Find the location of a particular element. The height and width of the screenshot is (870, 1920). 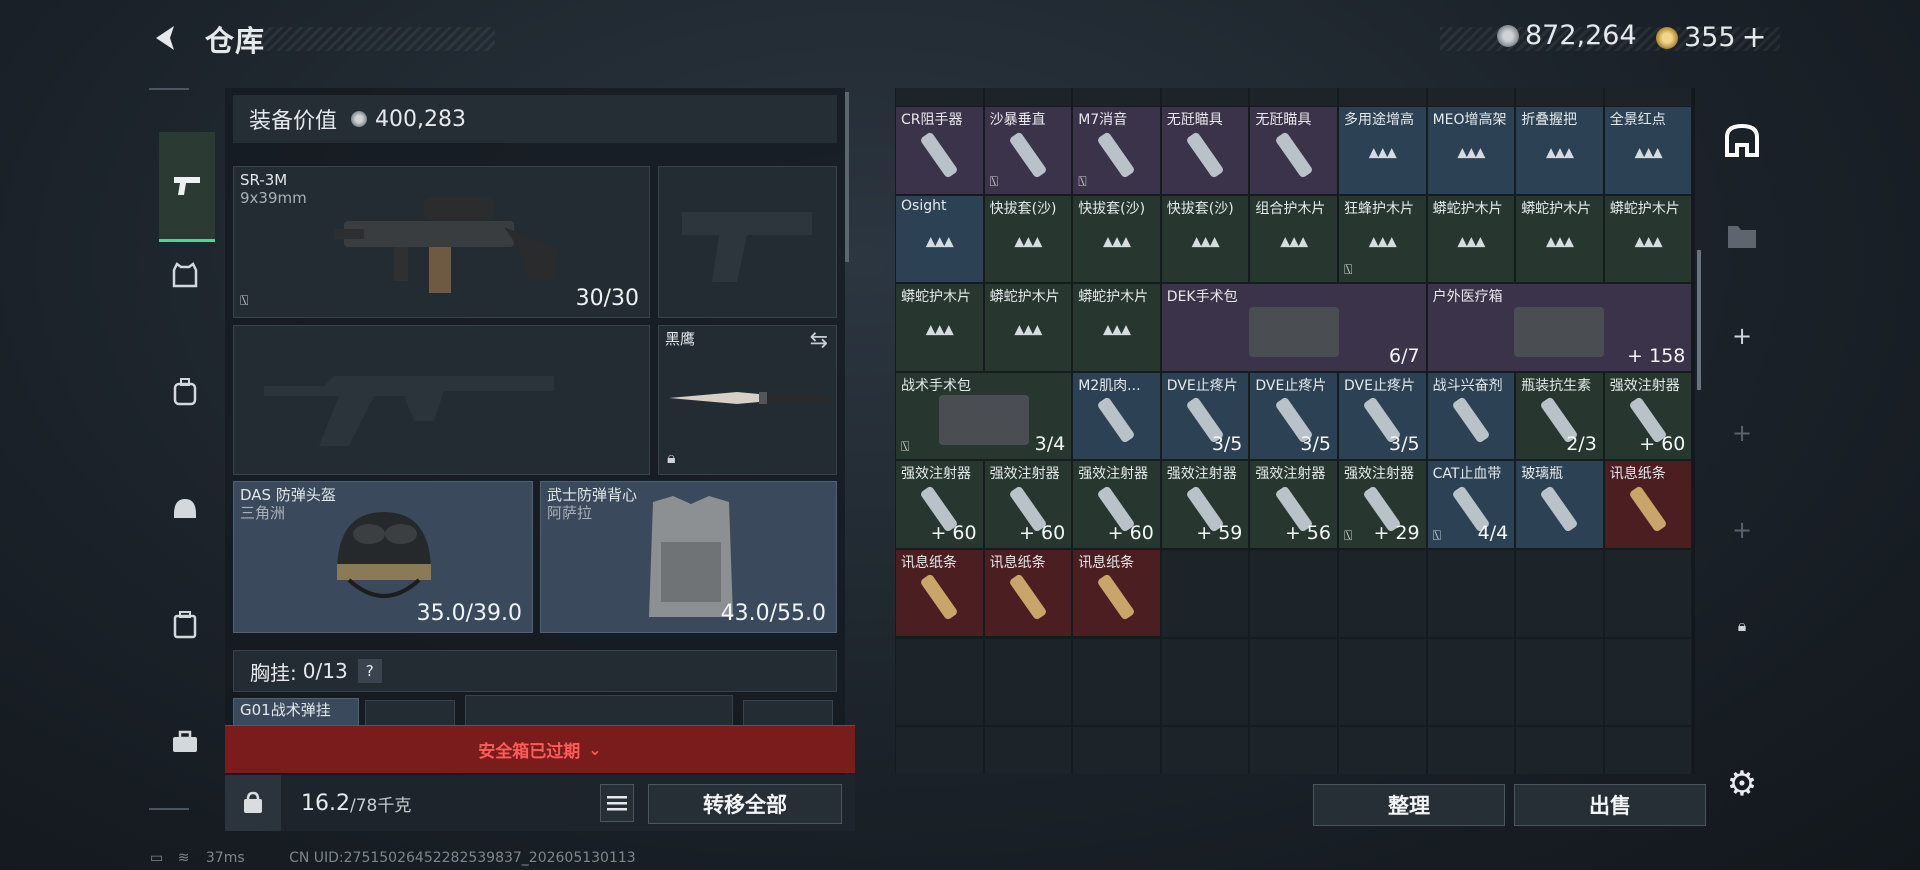

grid-item: 户外医疗箱 + 158 is located at coordinates (1559, 327).